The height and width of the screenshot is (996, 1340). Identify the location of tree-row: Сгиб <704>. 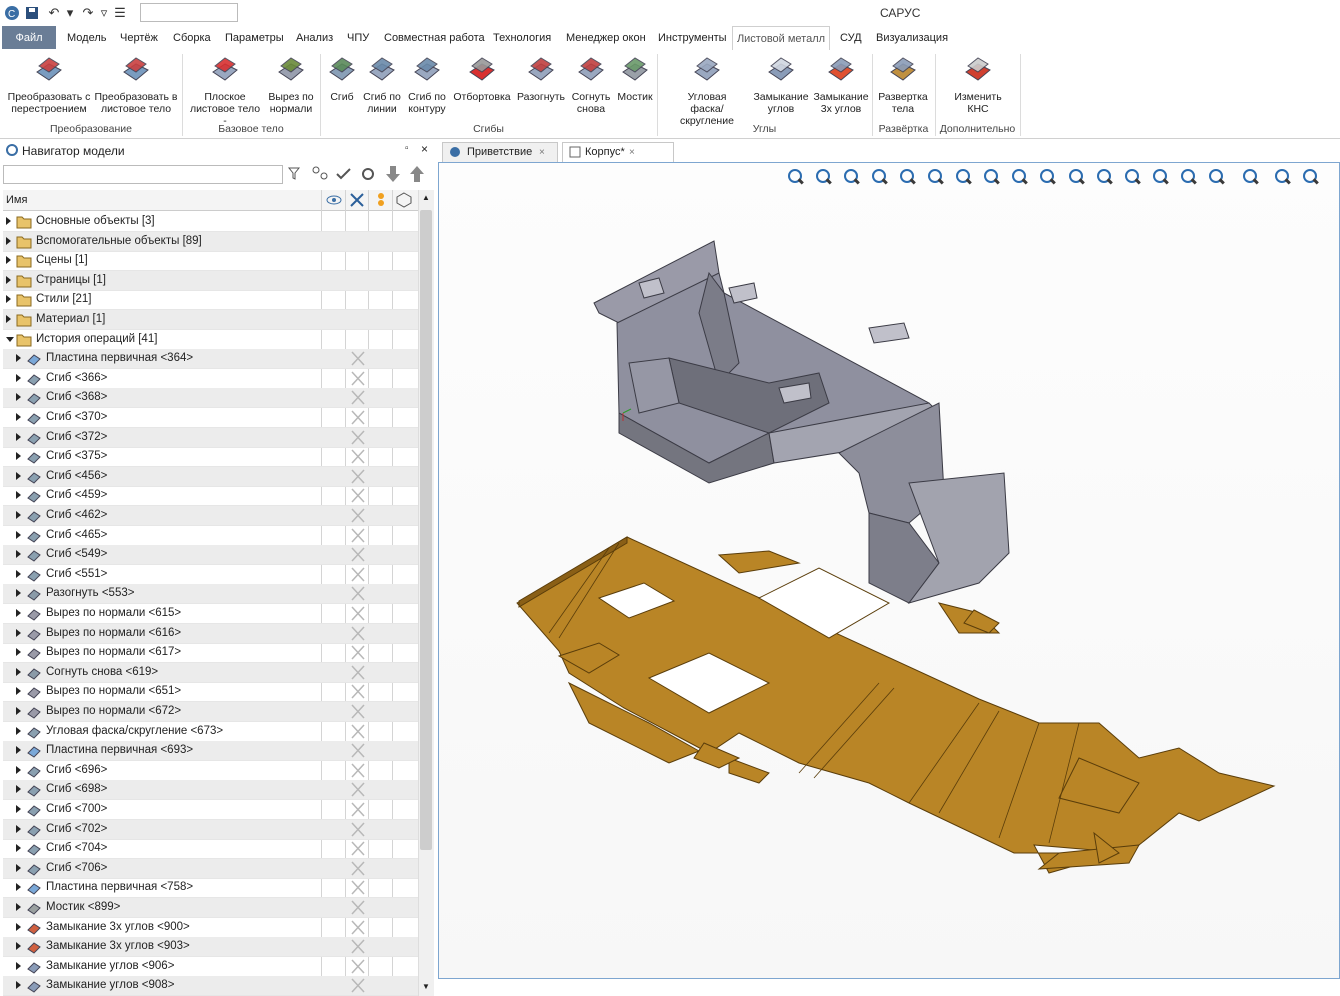
(210, 849).